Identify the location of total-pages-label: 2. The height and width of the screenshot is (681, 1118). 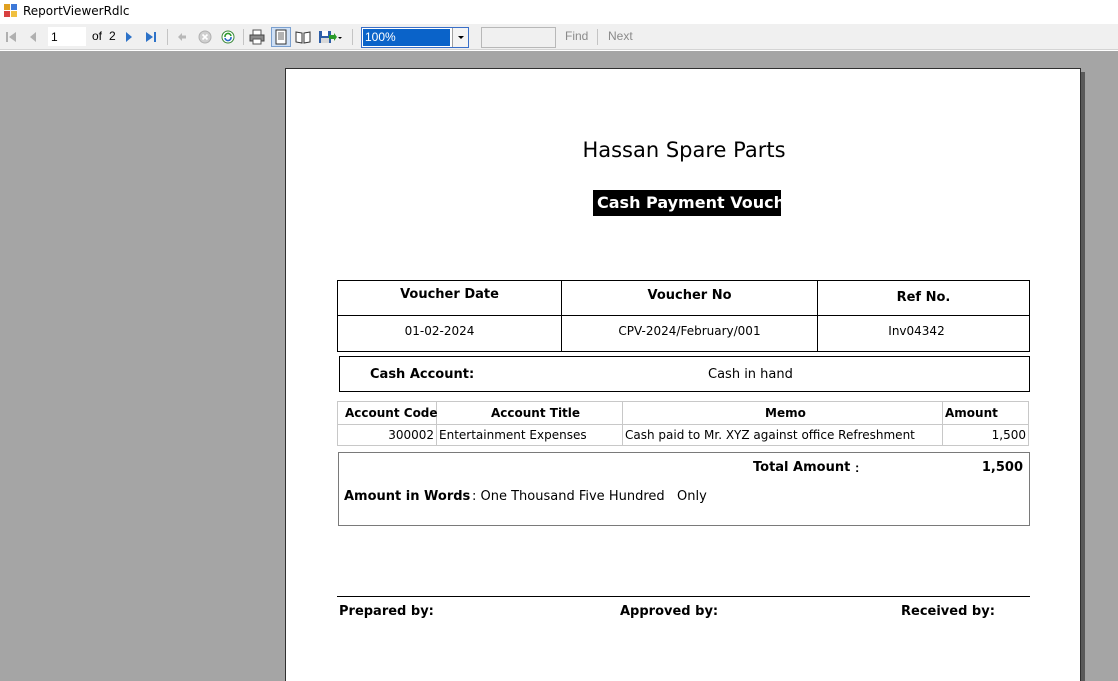
(112, 36).